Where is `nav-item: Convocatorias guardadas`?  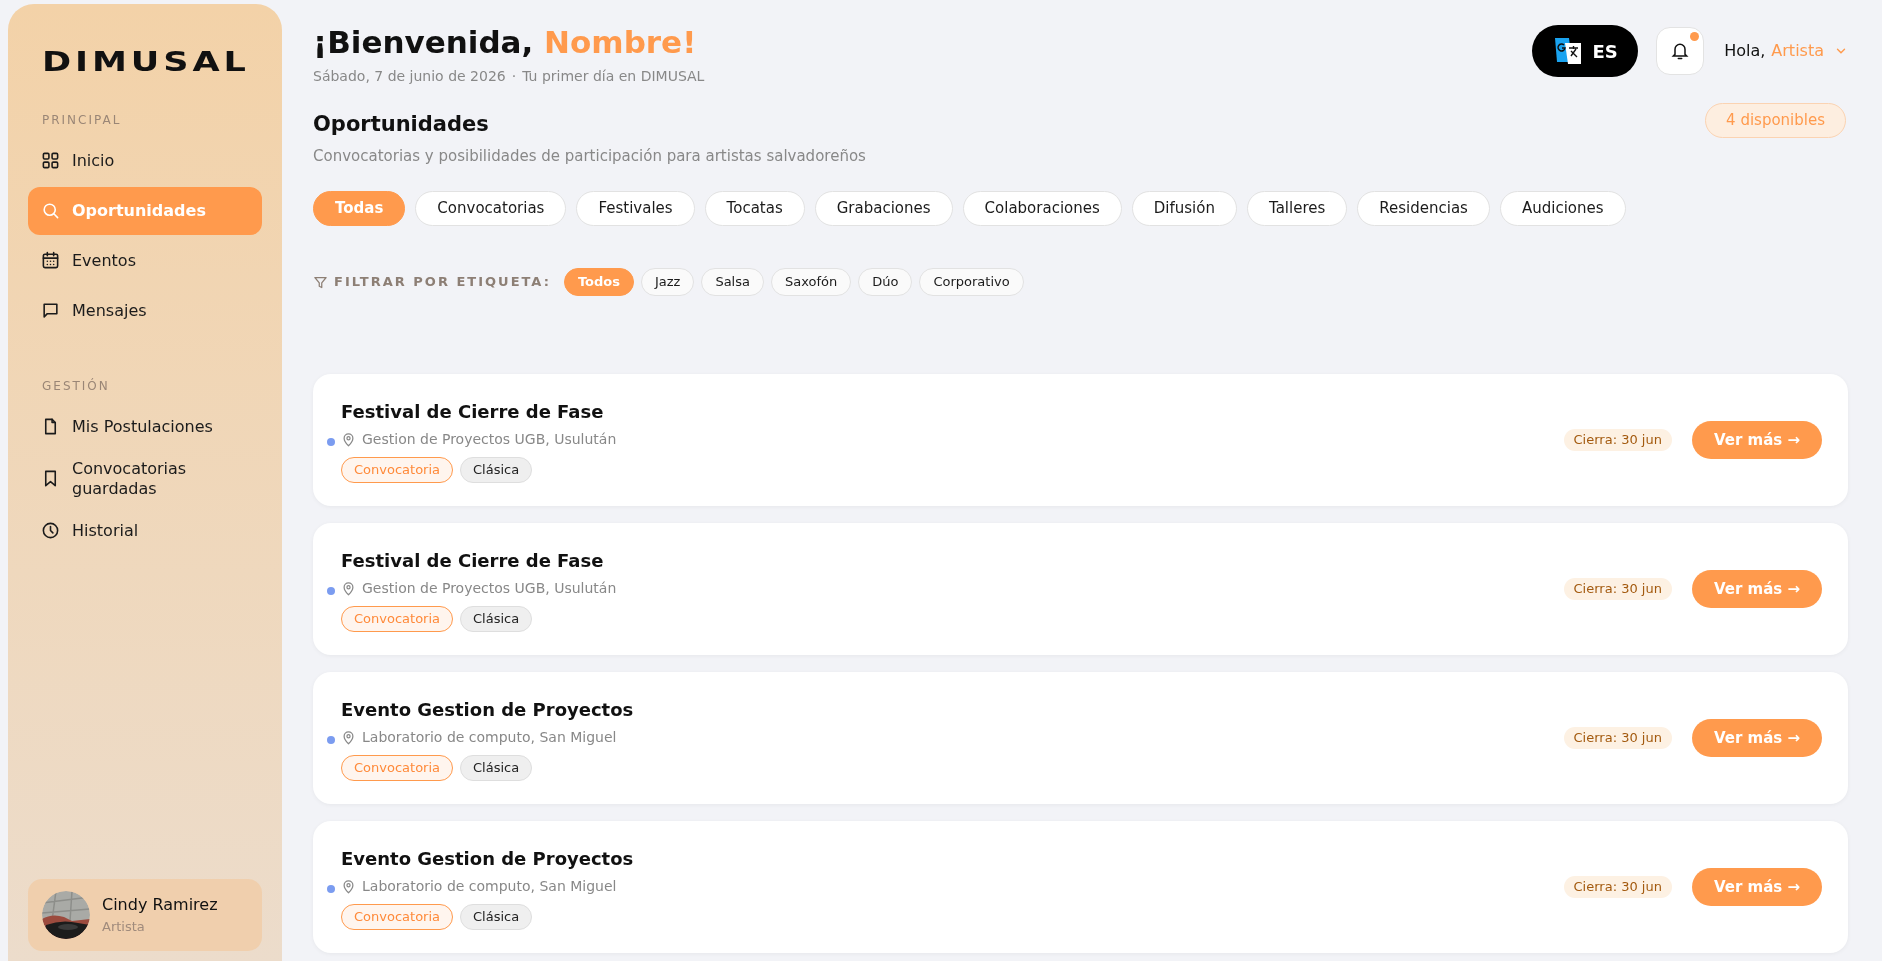 nav-item: Convocatorias guardadas is located at coordinates (145, 478).